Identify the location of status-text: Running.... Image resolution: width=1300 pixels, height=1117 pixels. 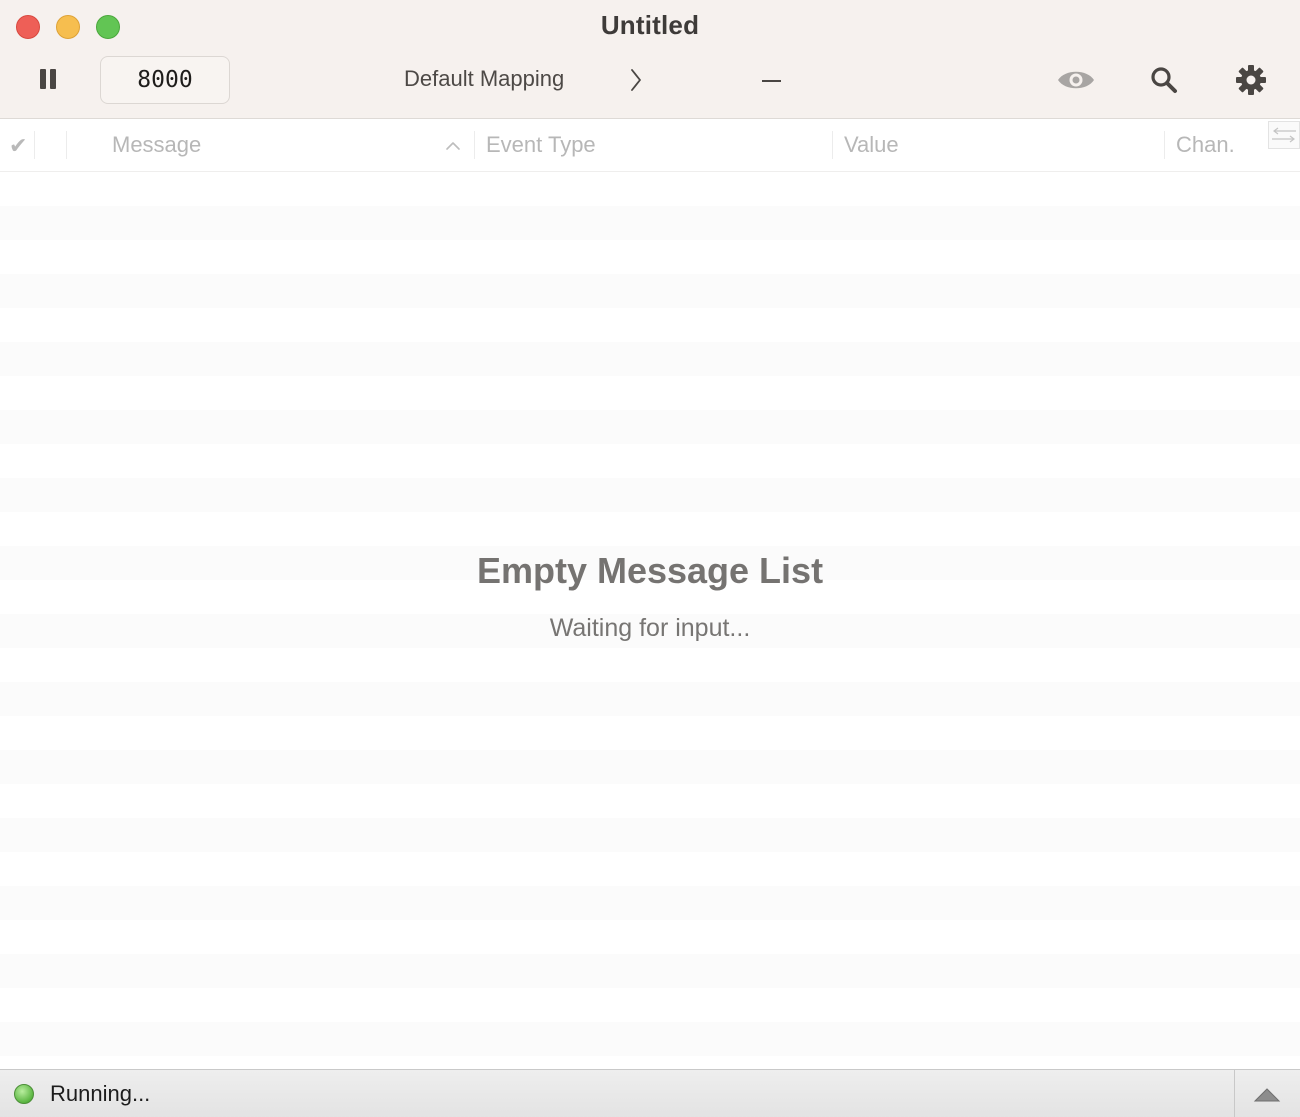
(100, 1093).